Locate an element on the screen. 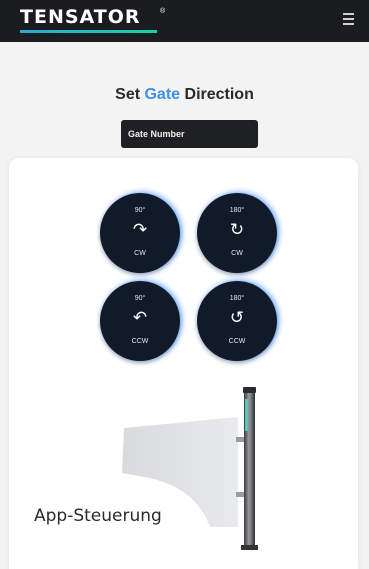  logo-text: TENSATOR is located at coordinates (80, 17).